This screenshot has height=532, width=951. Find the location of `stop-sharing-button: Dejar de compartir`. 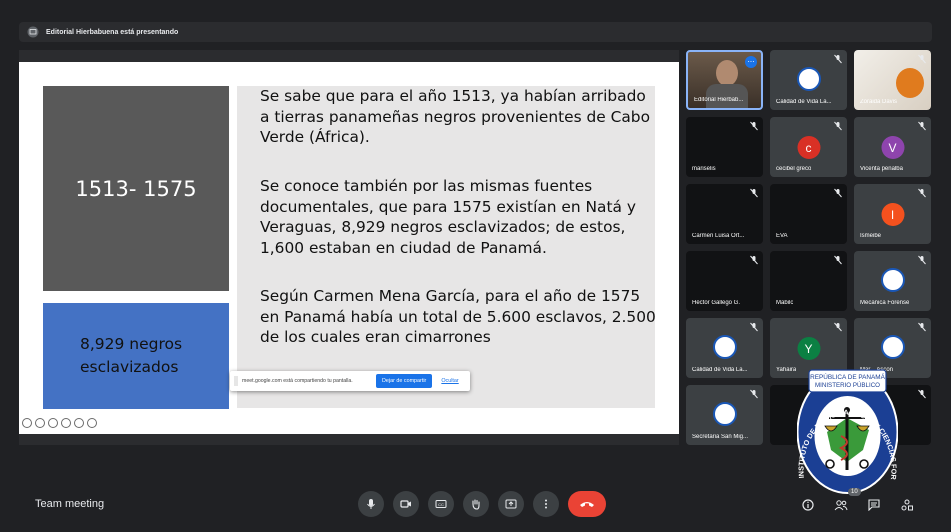

stop-sharing-button: Dejar de compartir is located at coordinates (404, 381).